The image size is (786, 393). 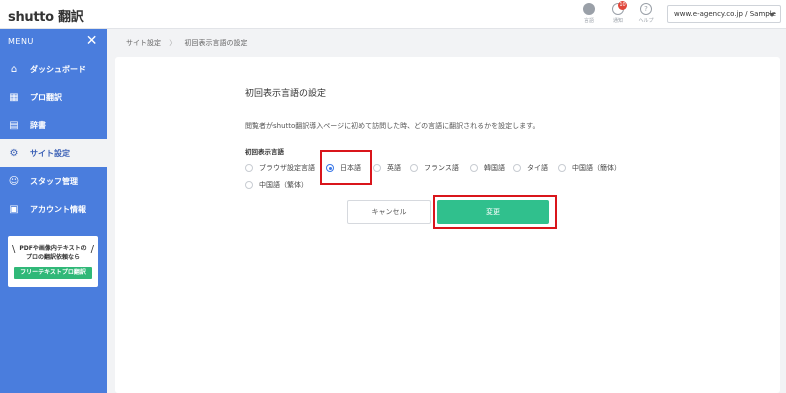 What do you see at coordinates (38, 125) in the screenshot?
I see `sidebar-item-label: 辞書` at bounding box center [38, 125].